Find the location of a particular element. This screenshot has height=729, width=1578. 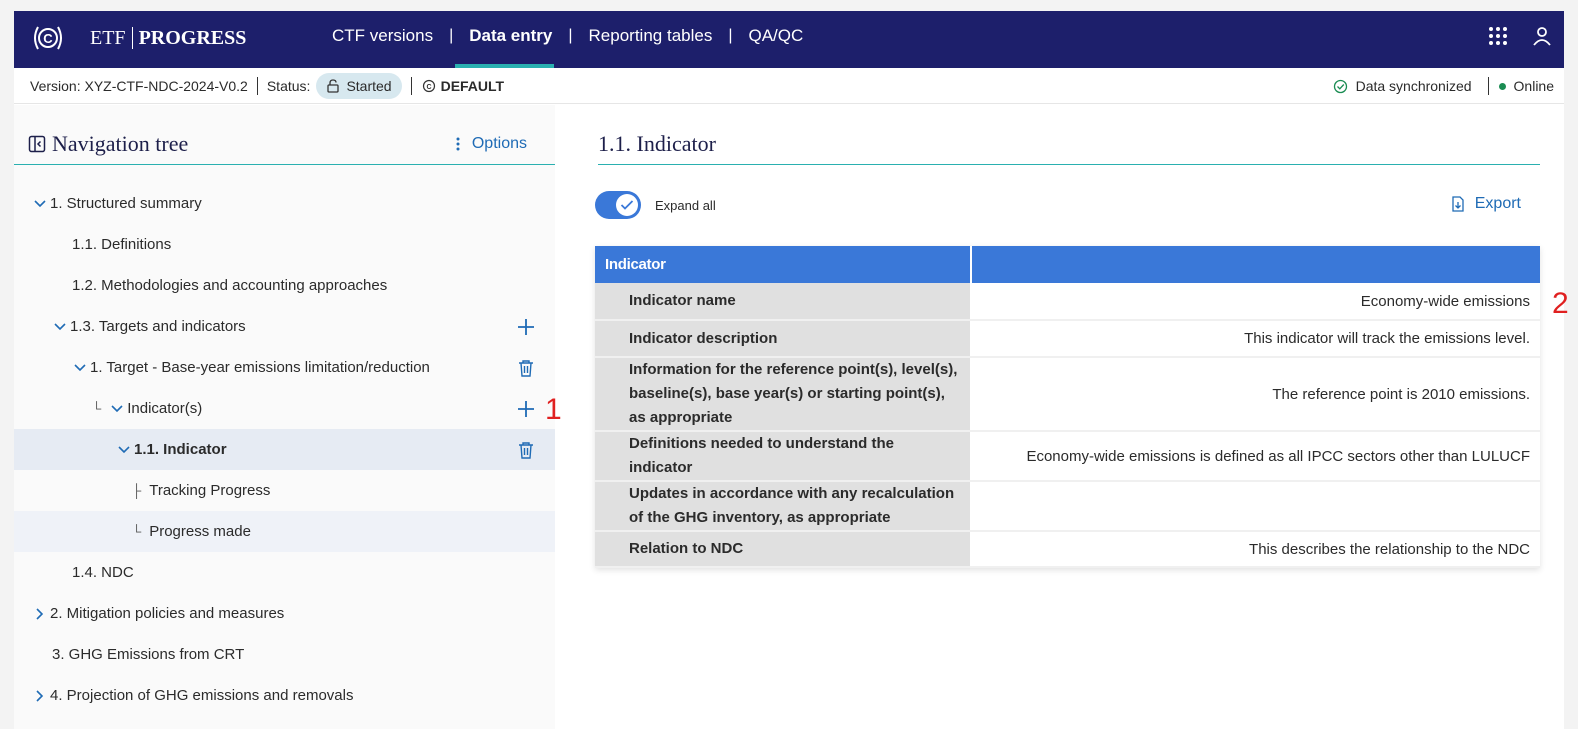

tree-item-tracking-progress: ├ Tracking Progress is located at coordinates (284, 490).